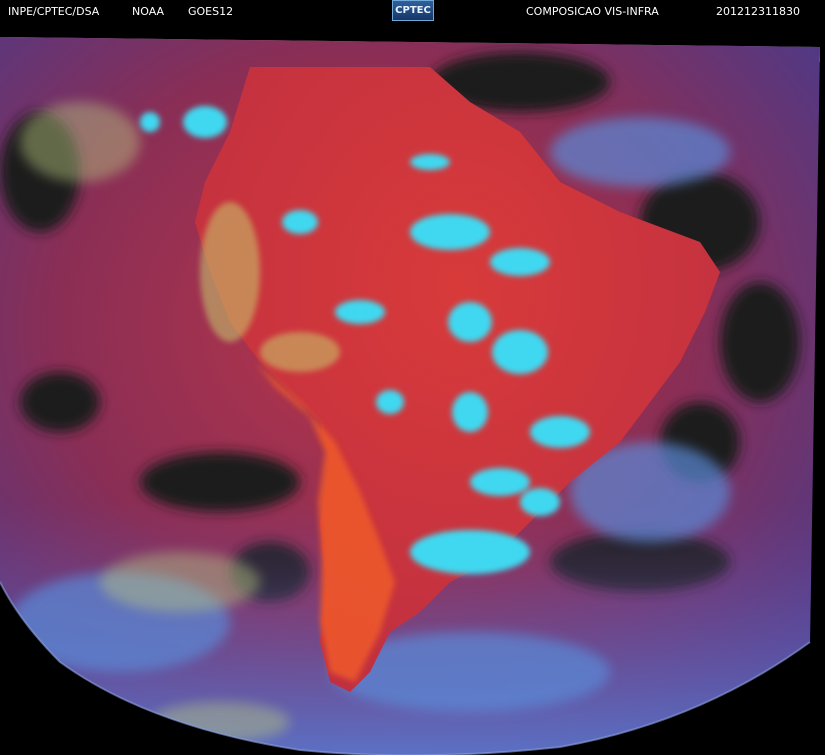 The width and height of the screenshot is (825, 755). I want to click on satellite-label: GOES12, so click(211, 11).